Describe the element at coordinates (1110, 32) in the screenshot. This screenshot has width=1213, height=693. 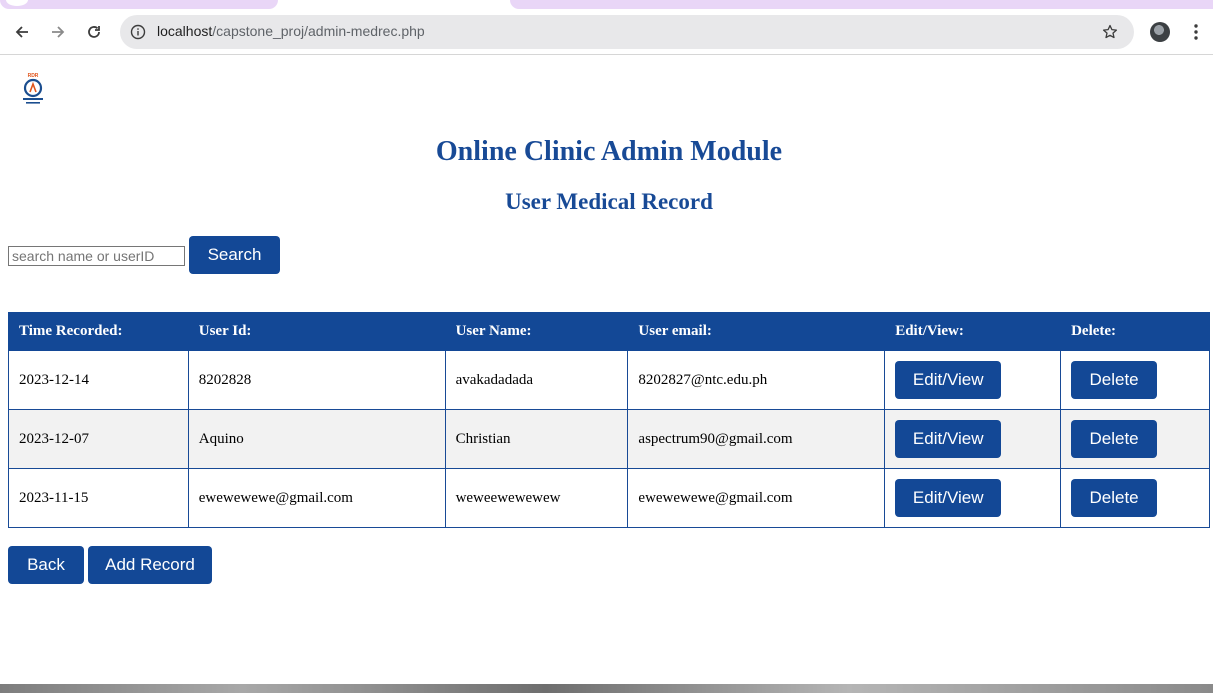
I see `star-icon` at that location.